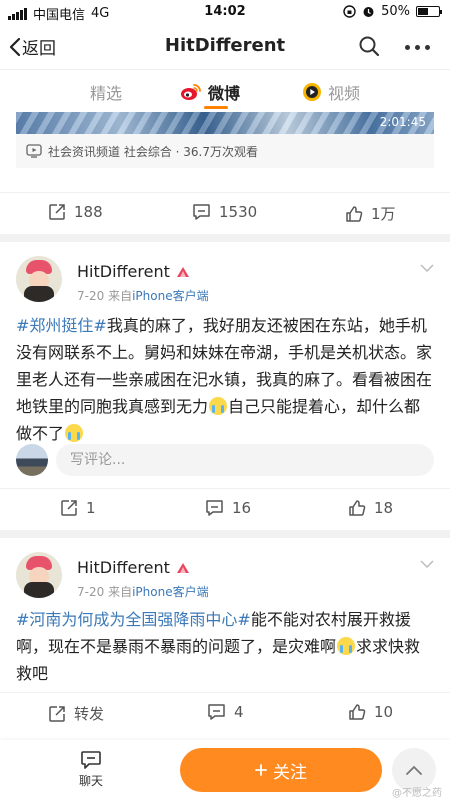 The height and width of the screenshot is (800, 450). I want to click on back-label: 返回, so click(39, 49).